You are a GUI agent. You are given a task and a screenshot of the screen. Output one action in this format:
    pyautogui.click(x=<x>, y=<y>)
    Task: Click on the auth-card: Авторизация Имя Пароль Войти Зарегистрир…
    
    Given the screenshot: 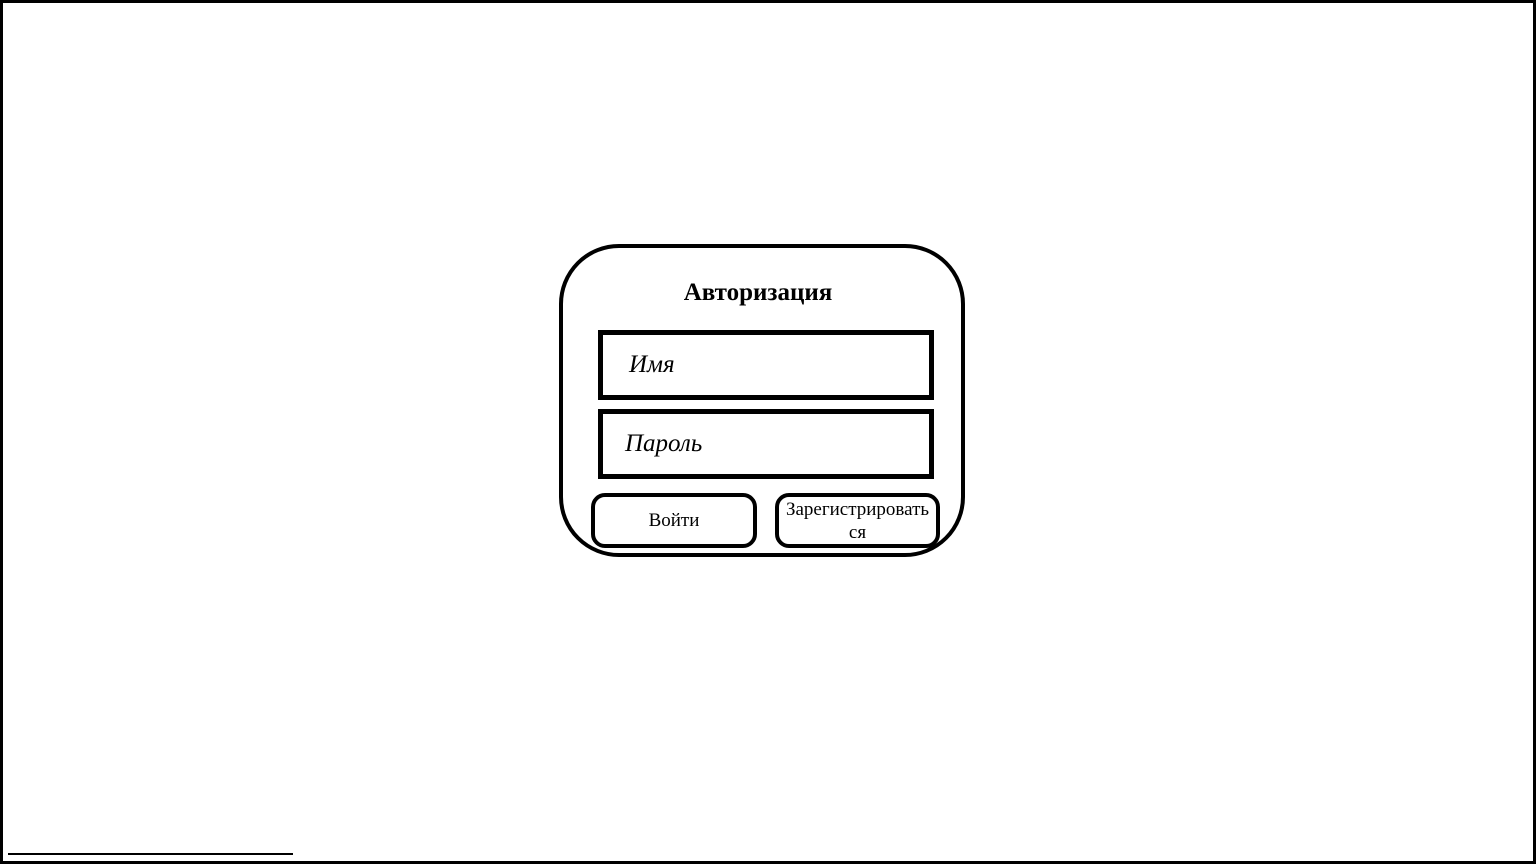 What is the action you would take?
    pyautogui.click(x=762, y=400)
    